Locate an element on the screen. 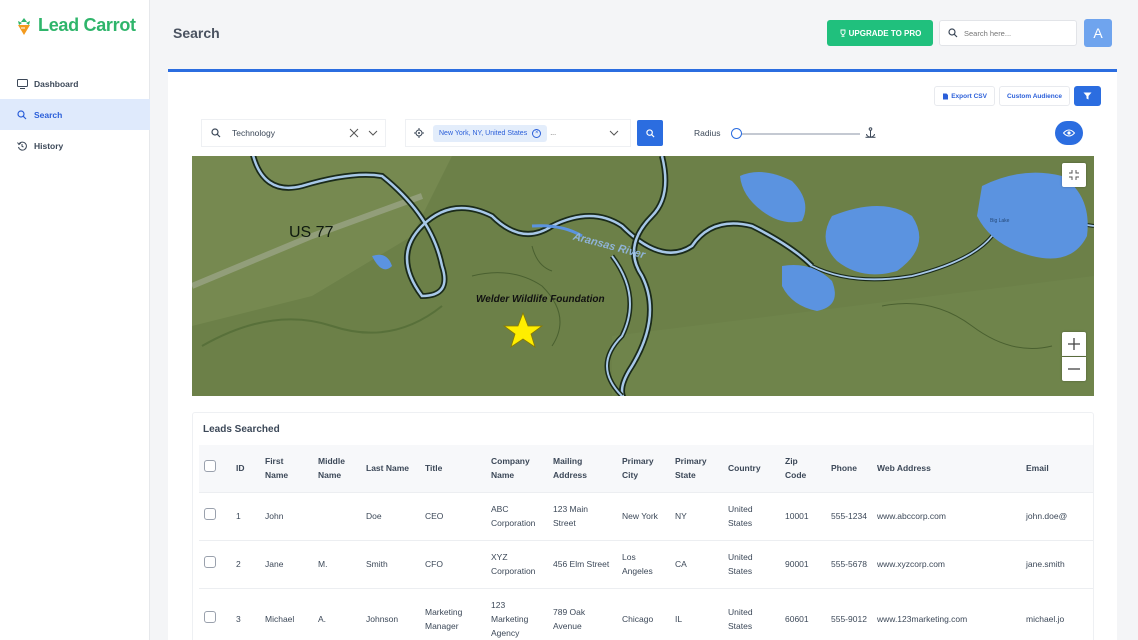  app-logo: Lead Carrot is located at coordinates (75, 25).